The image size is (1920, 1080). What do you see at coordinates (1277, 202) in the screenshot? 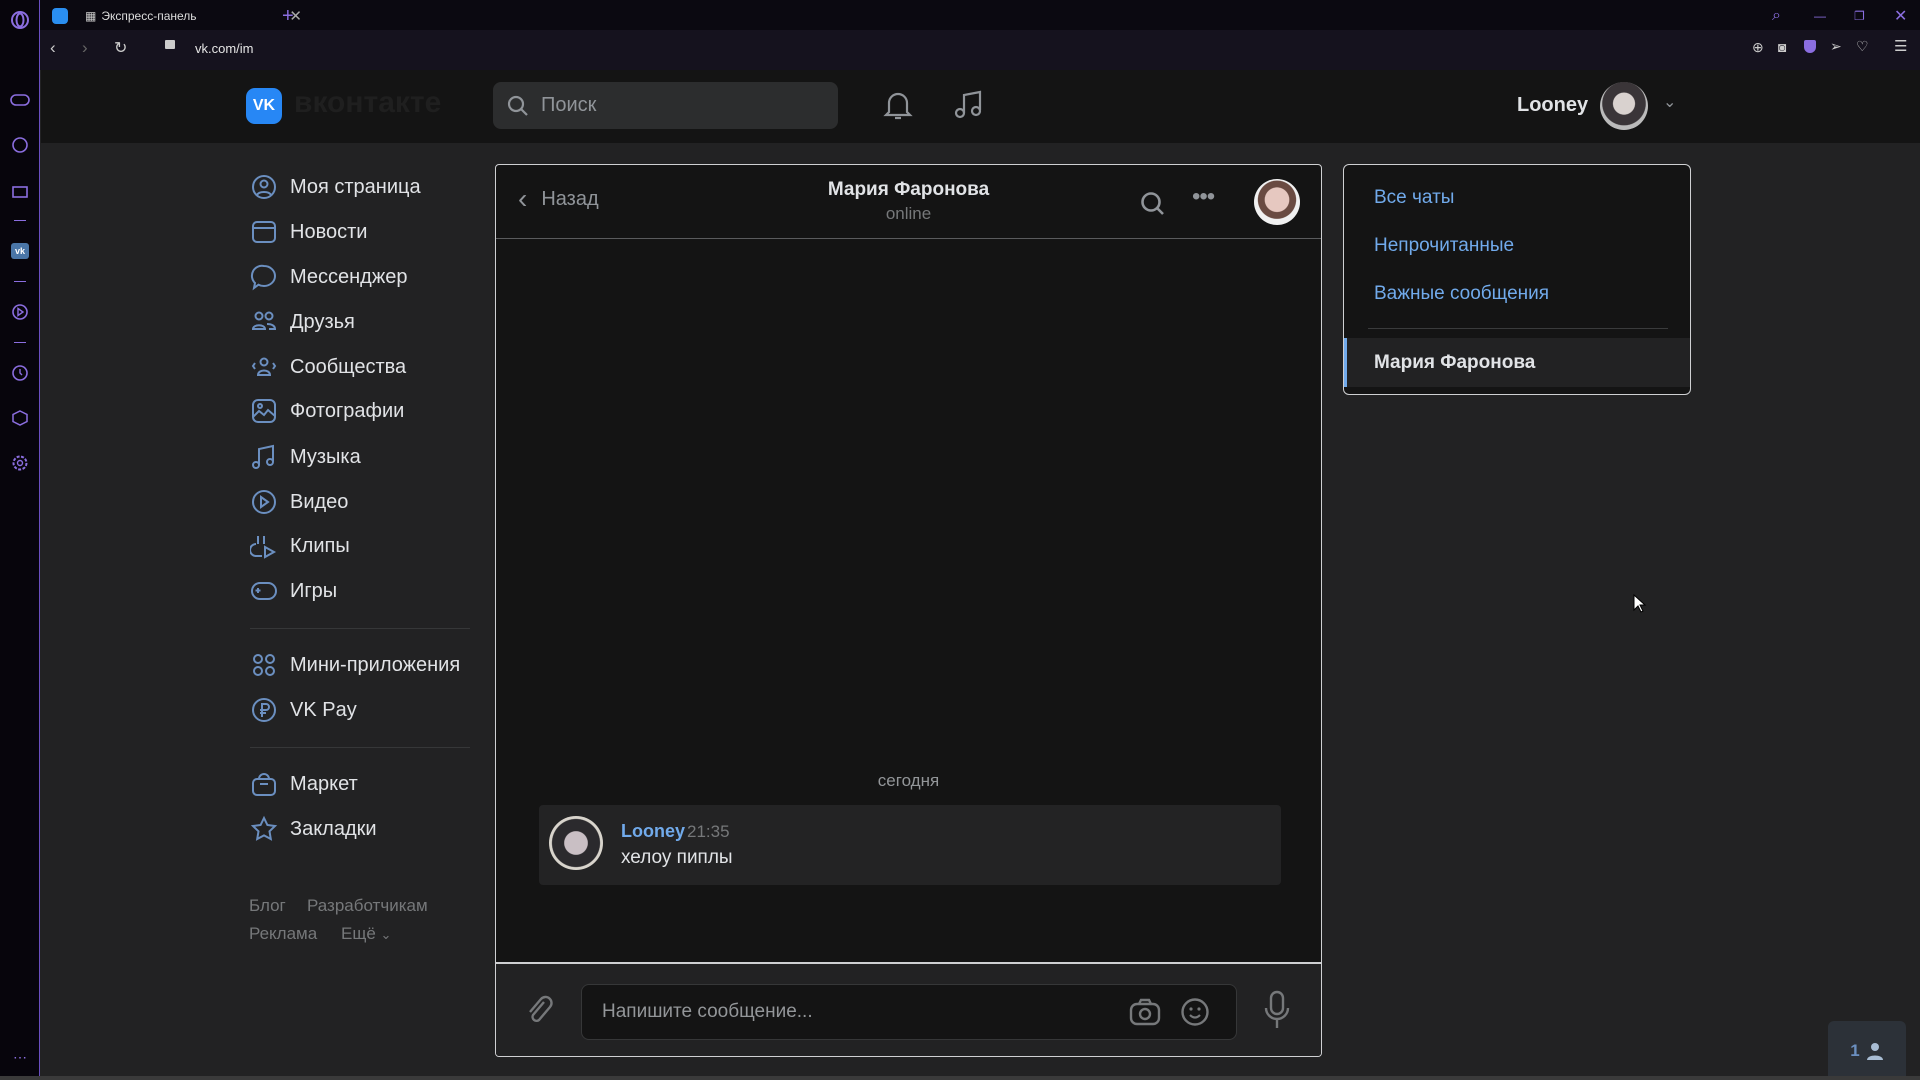
I see `contact-avatar` at bounding box center [1277, 202].